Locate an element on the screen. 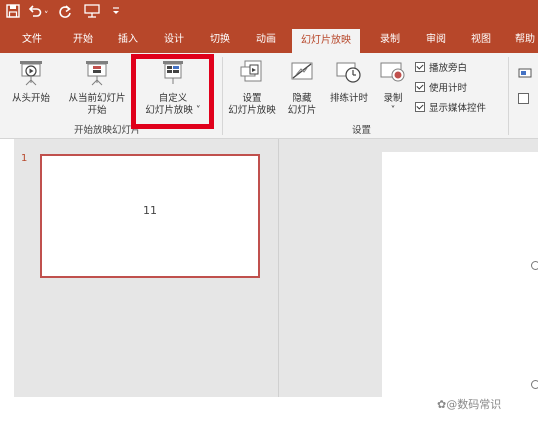 Image resolution: width=538 pixels, height=422 pixels. slideshow-current-icon is located at coordinates (97, 75).